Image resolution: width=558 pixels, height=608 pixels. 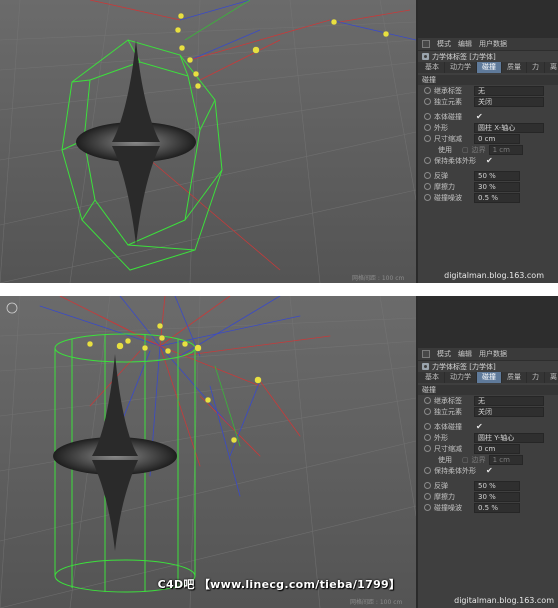 What do you see at coordinates (279, 584) in the screenshot?
I see `forum-banner: C4D吧 【www.linecg.com/tieba/1799】` at bounding box center [279, 584].